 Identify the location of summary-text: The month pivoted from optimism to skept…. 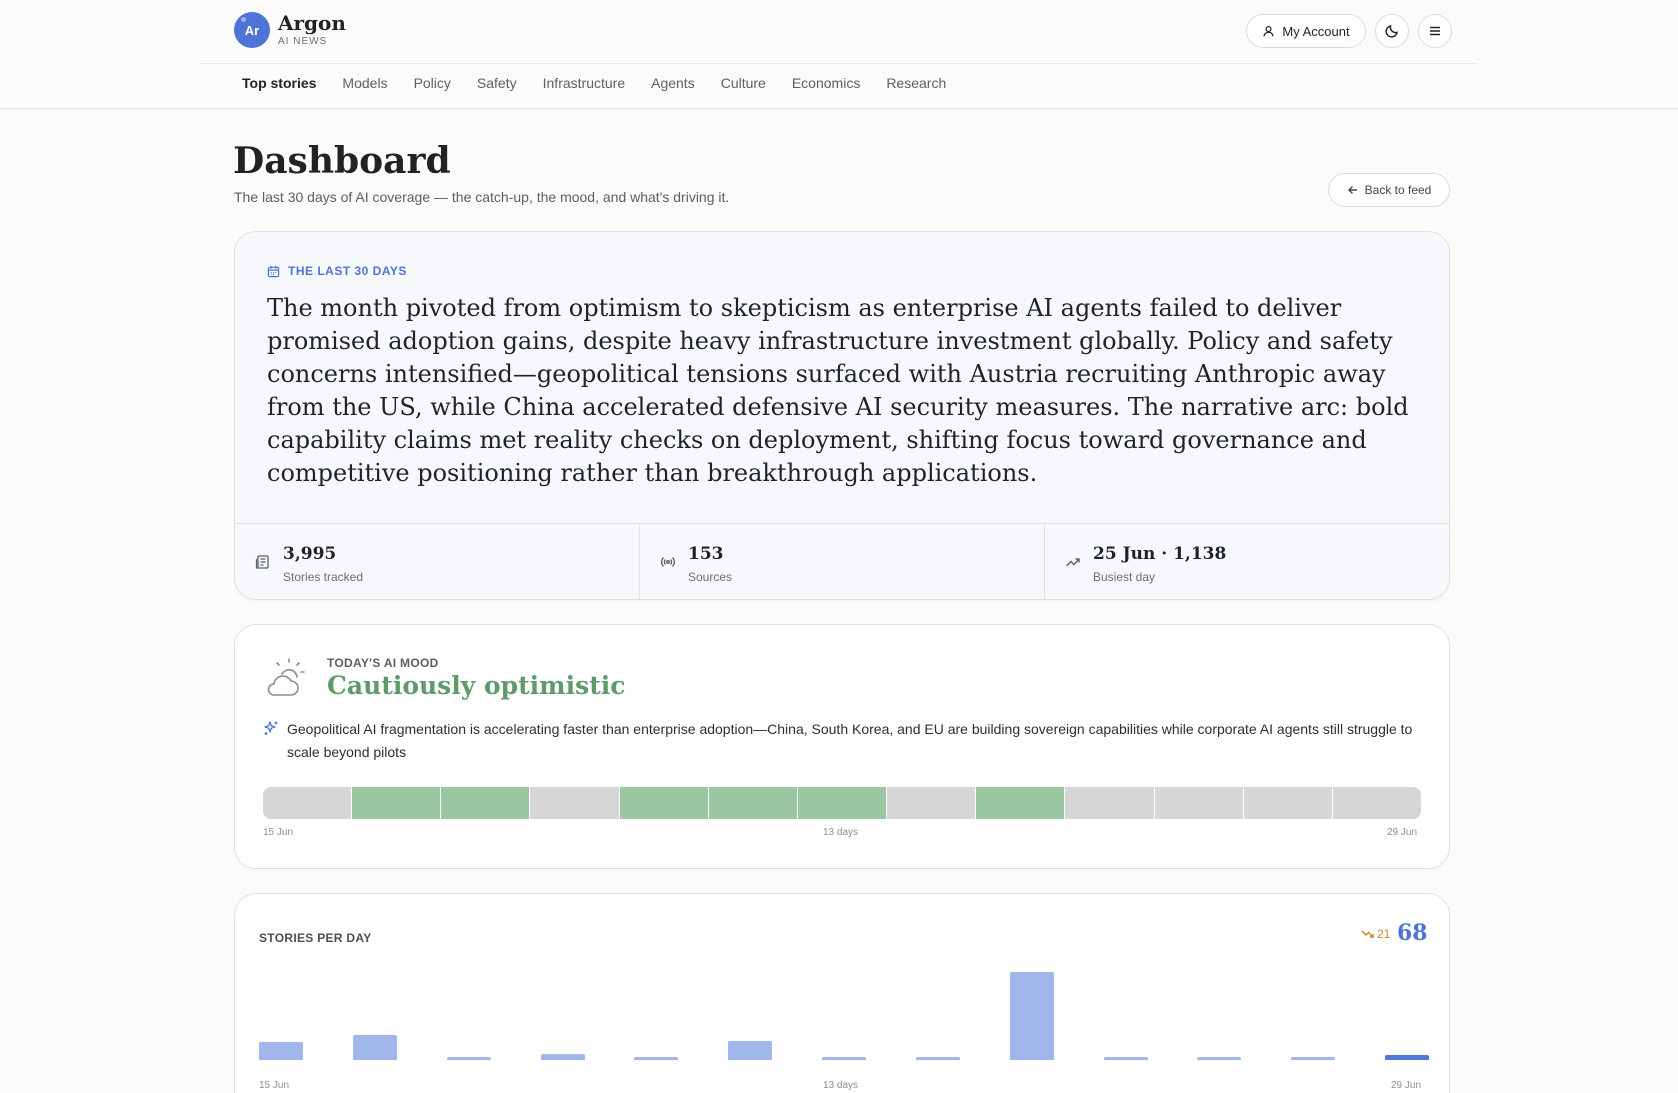
(838, 390).